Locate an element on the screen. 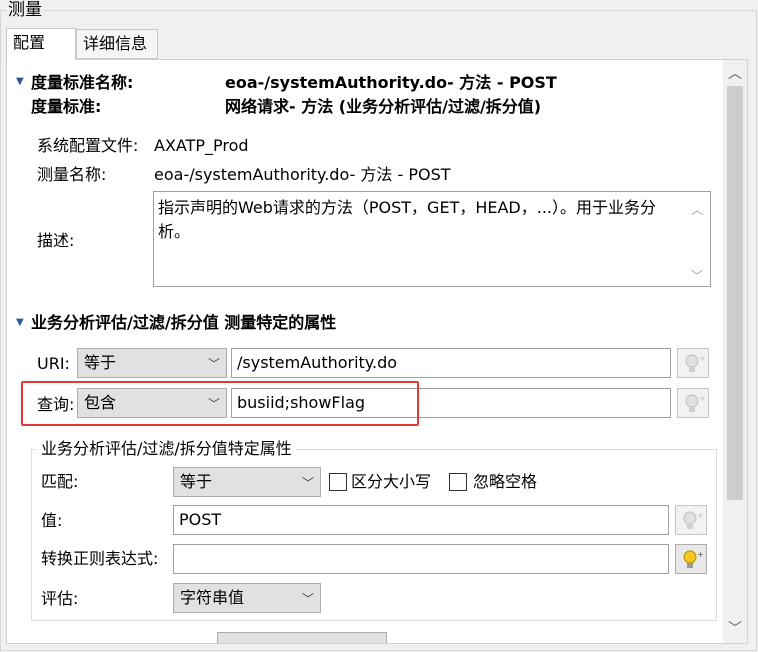  metric-name-value: eoa-/systemAuthority.do- 方法 - POST is located at coordinates (391, 82).